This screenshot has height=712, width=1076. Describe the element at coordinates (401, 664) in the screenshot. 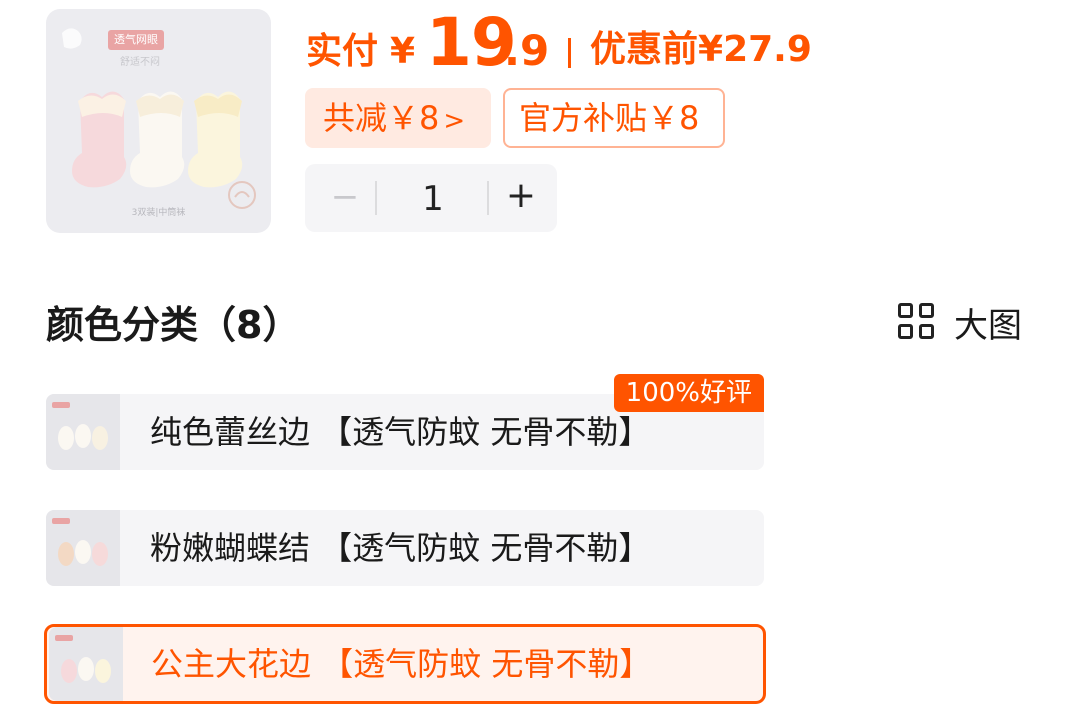

I see `variant-label: 公主大花边 【透气防蚊 无骨不勒】` at that location.